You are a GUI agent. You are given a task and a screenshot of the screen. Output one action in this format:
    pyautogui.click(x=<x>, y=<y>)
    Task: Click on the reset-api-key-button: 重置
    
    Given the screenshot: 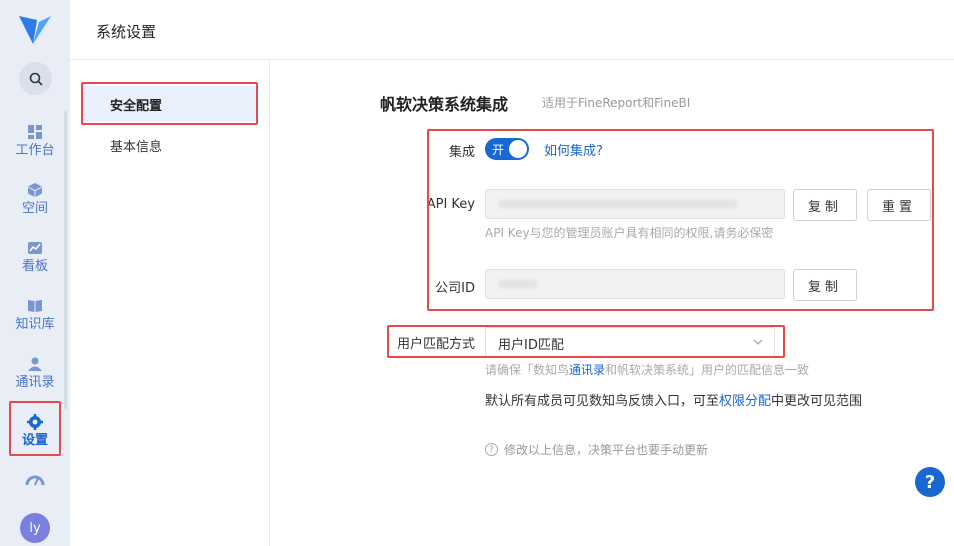 What is the action you would take?
    pyautogui.click(x=899, y=205)
    